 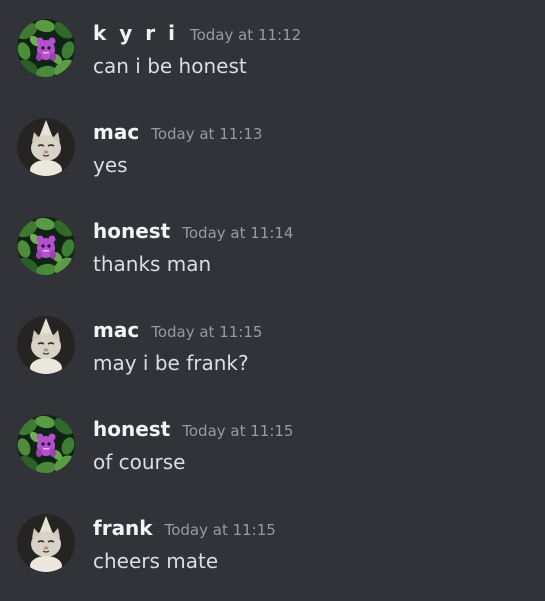 What do you see at coordinates (123, 528) in the screenshot?
I see `author-name: frank` at bounding box center [123, 528].